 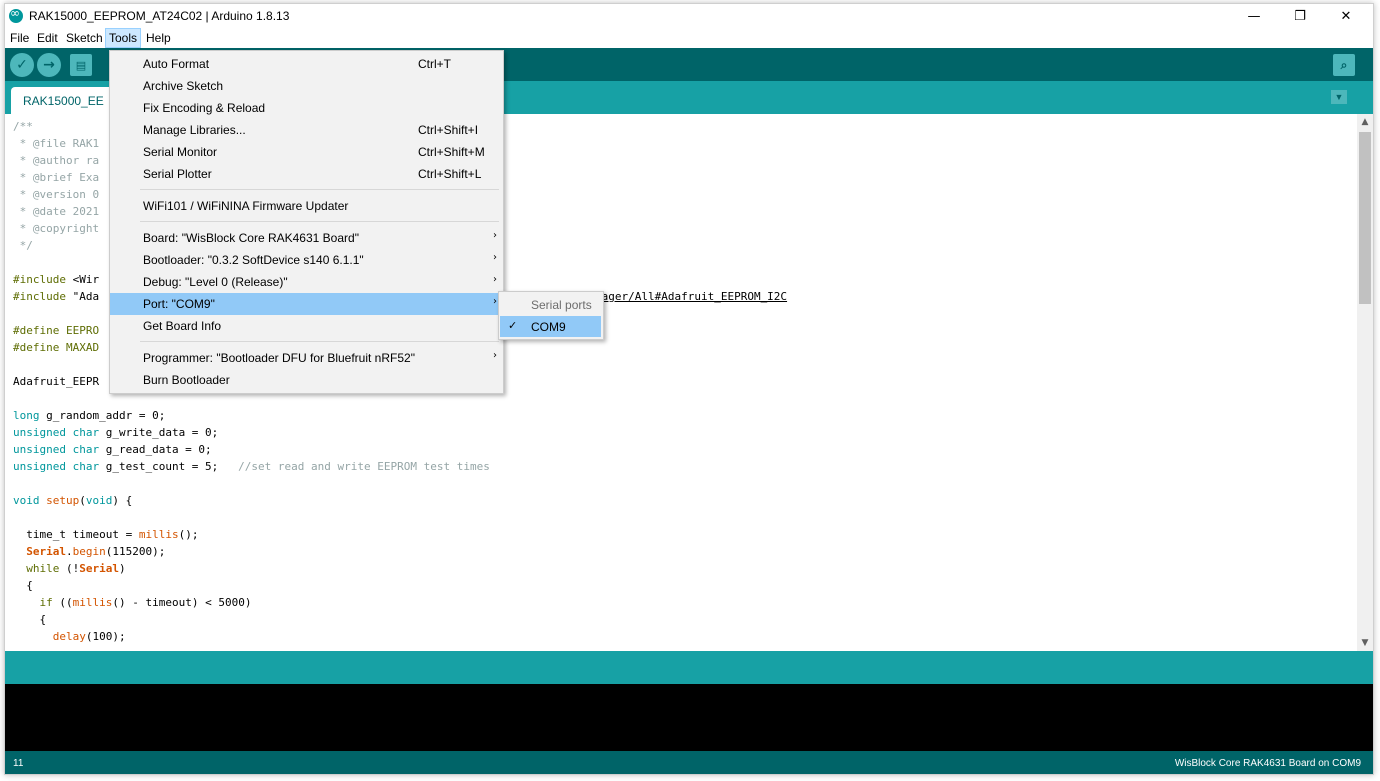 I want to click on code-text: ), so click(x=122, y=568).